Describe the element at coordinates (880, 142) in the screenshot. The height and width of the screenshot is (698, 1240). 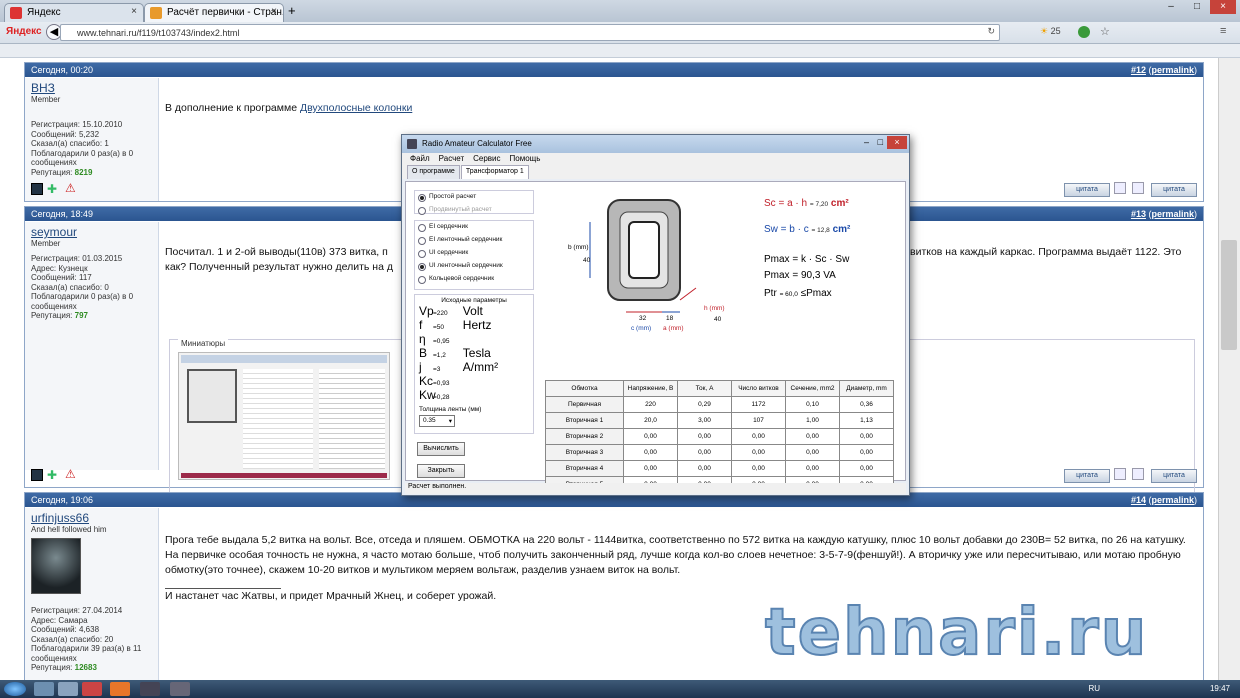
I see `app-maximize-icon: □` at that location.